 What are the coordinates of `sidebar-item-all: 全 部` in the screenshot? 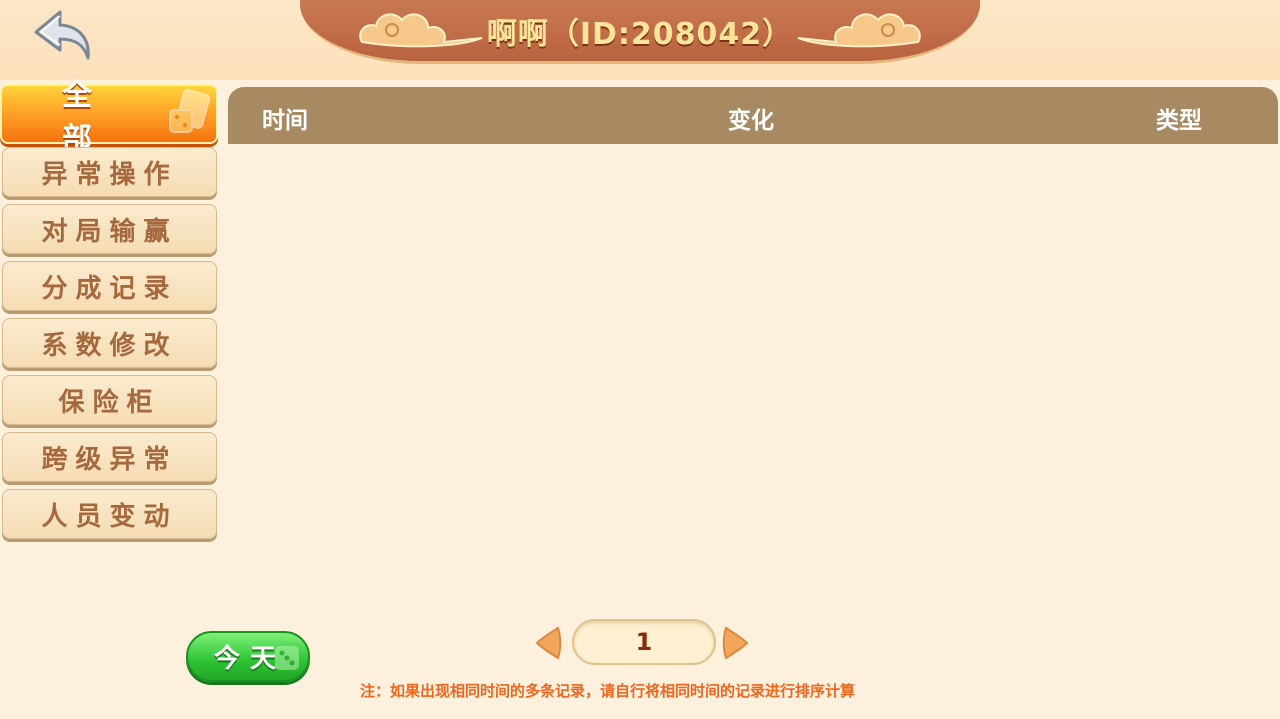 It's located at (109, 117).